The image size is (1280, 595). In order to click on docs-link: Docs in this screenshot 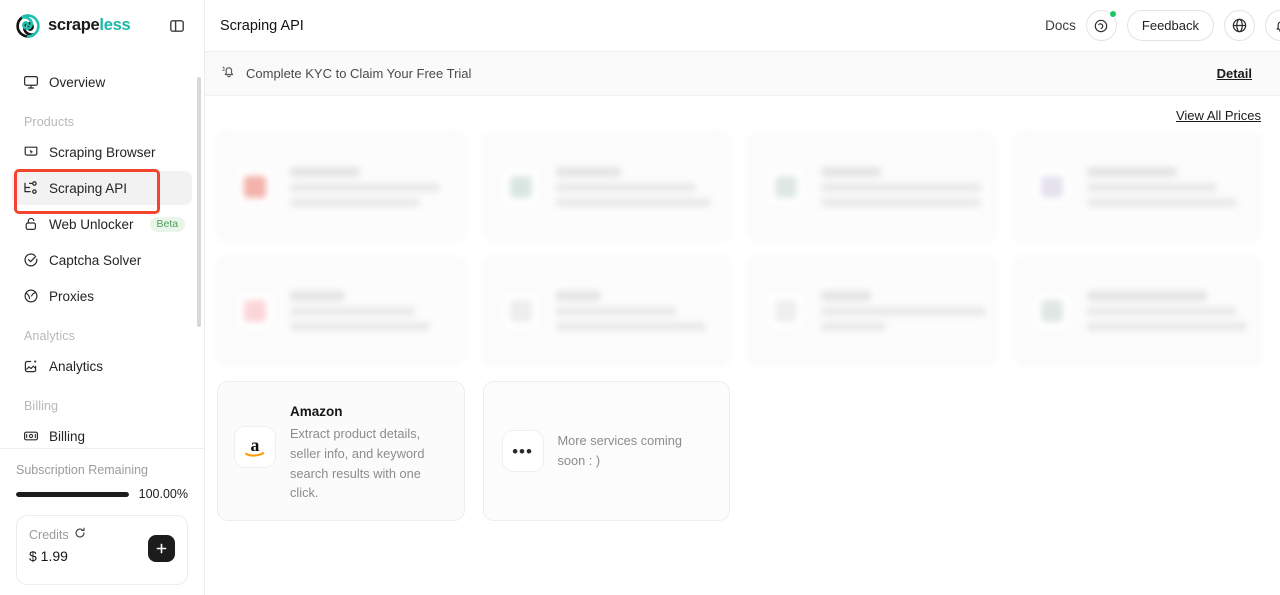, I will do `click(1060, 25)`.